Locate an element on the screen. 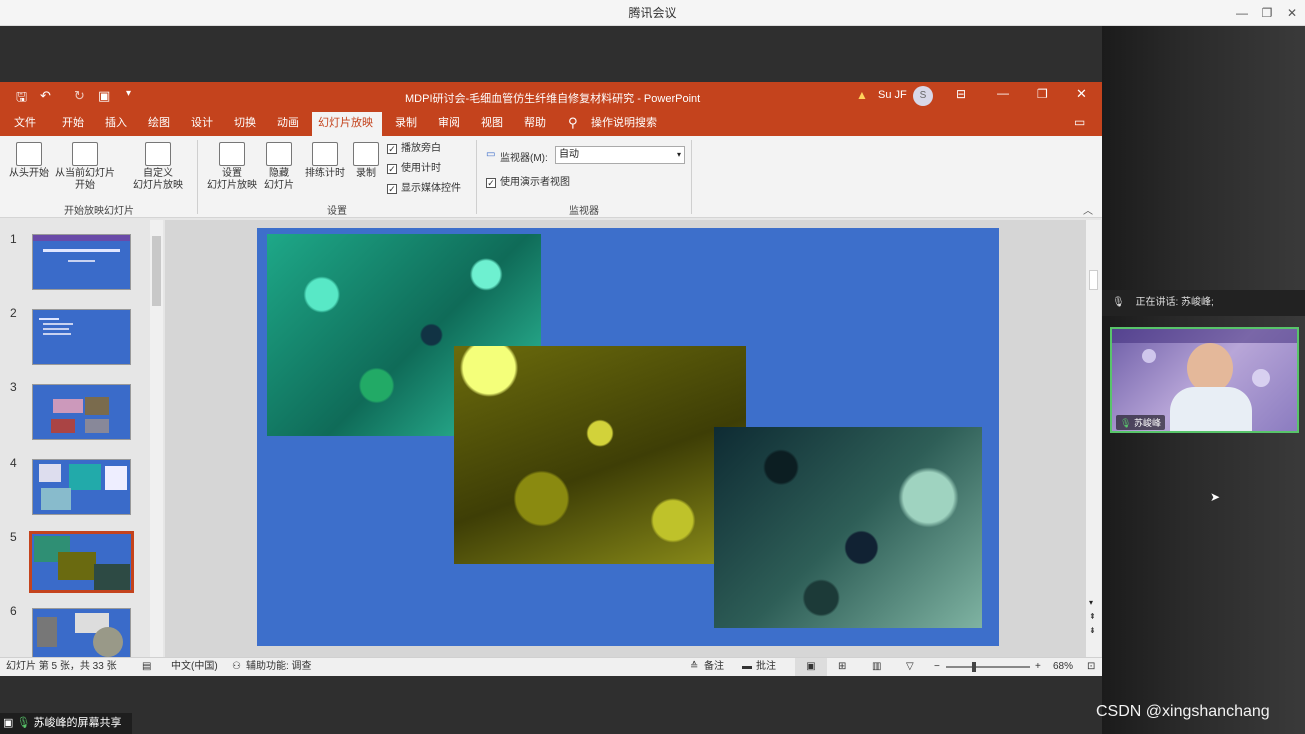  accessibility-status: 辅助功能: 调查 is located at coordinates (279, 667).